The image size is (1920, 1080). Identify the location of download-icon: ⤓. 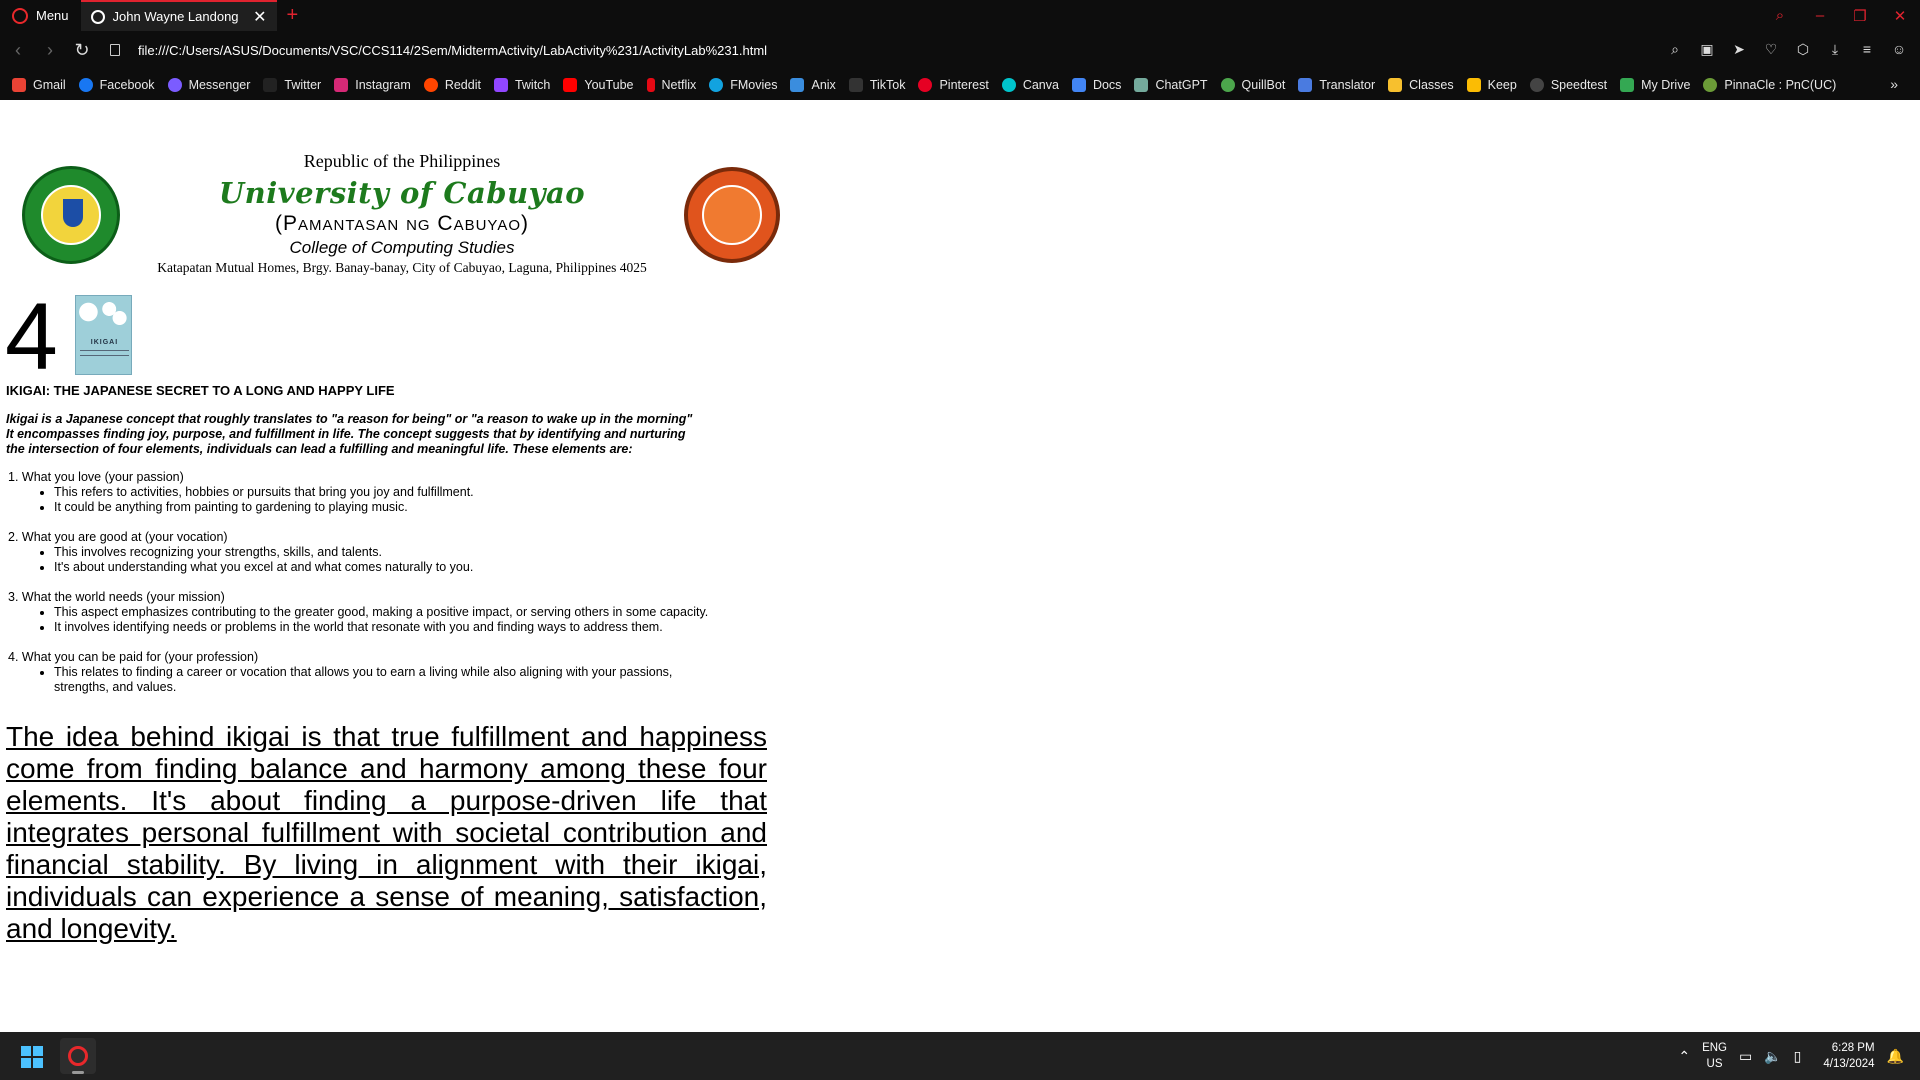
(1835, 50).